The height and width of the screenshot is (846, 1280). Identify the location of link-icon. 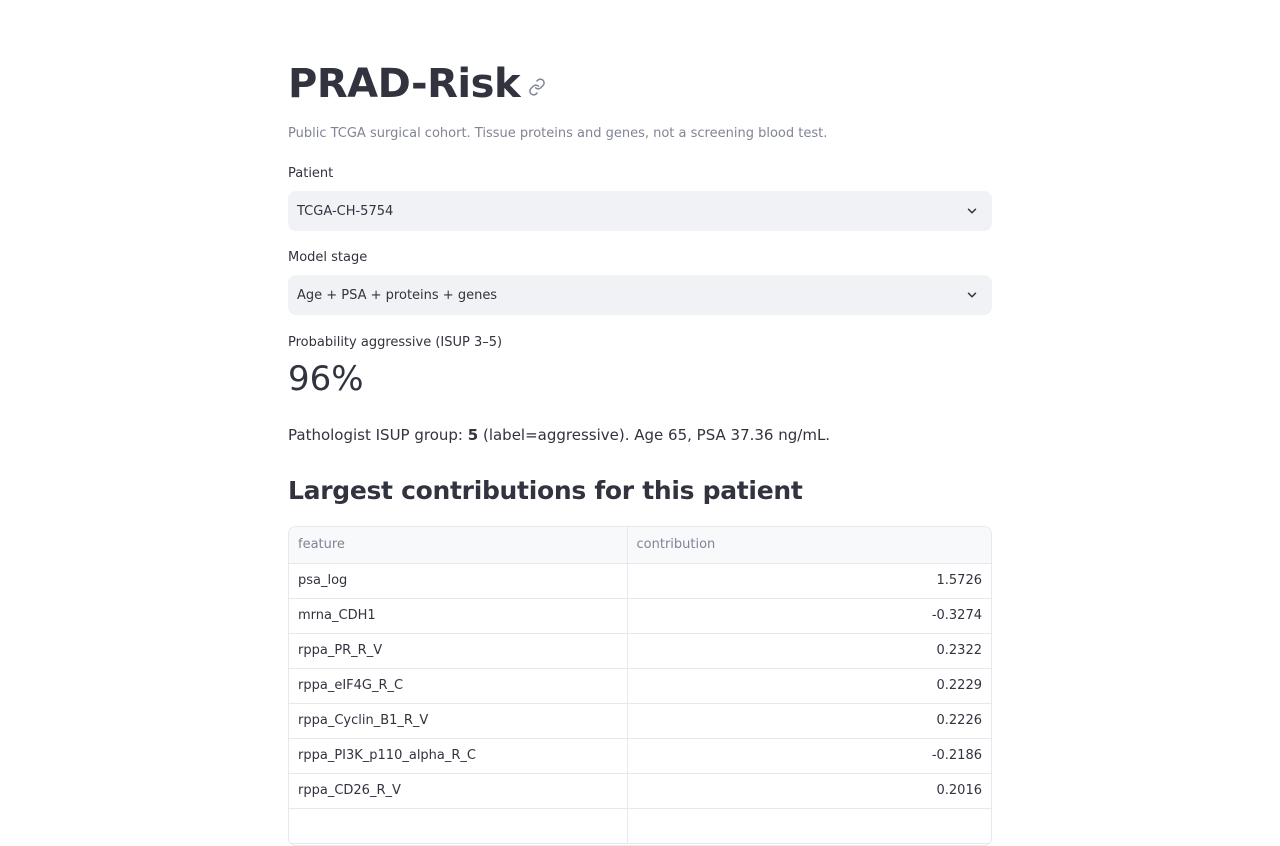
(537, 87).